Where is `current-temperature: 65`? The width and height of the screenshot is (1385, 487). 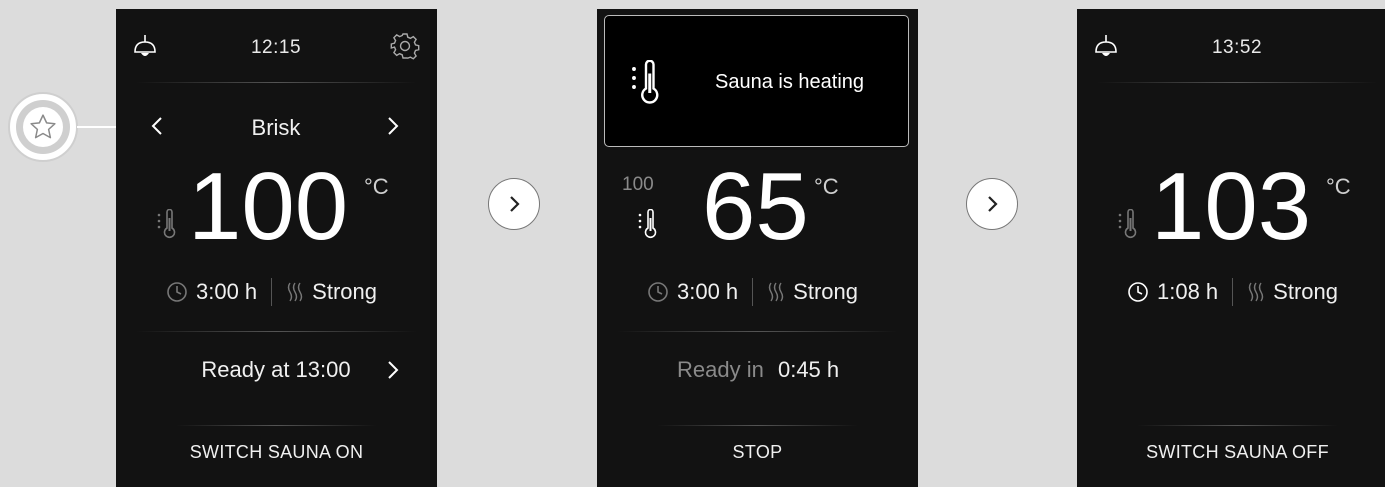
current-temperature: 65 is located at coordinates (755, 206).